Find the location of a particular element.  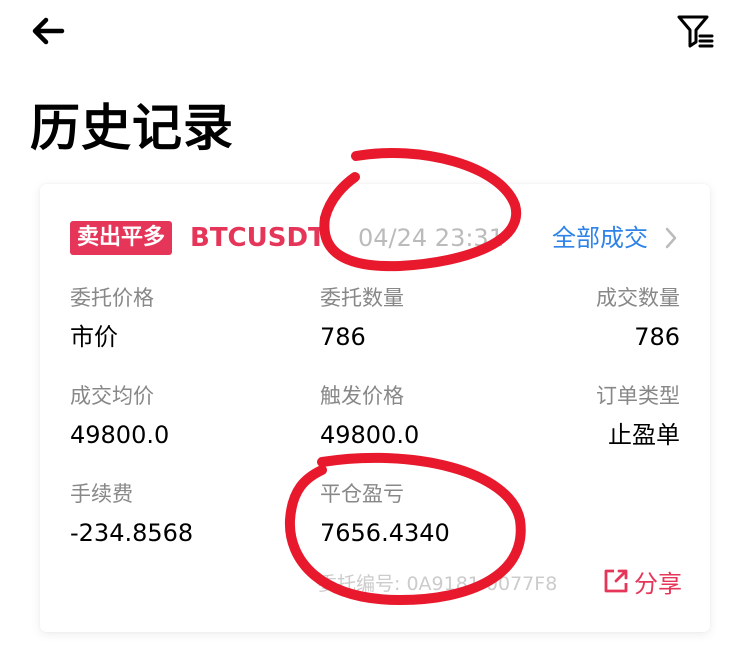

field-label: 订单类型 is located at coordinates (638, 396).